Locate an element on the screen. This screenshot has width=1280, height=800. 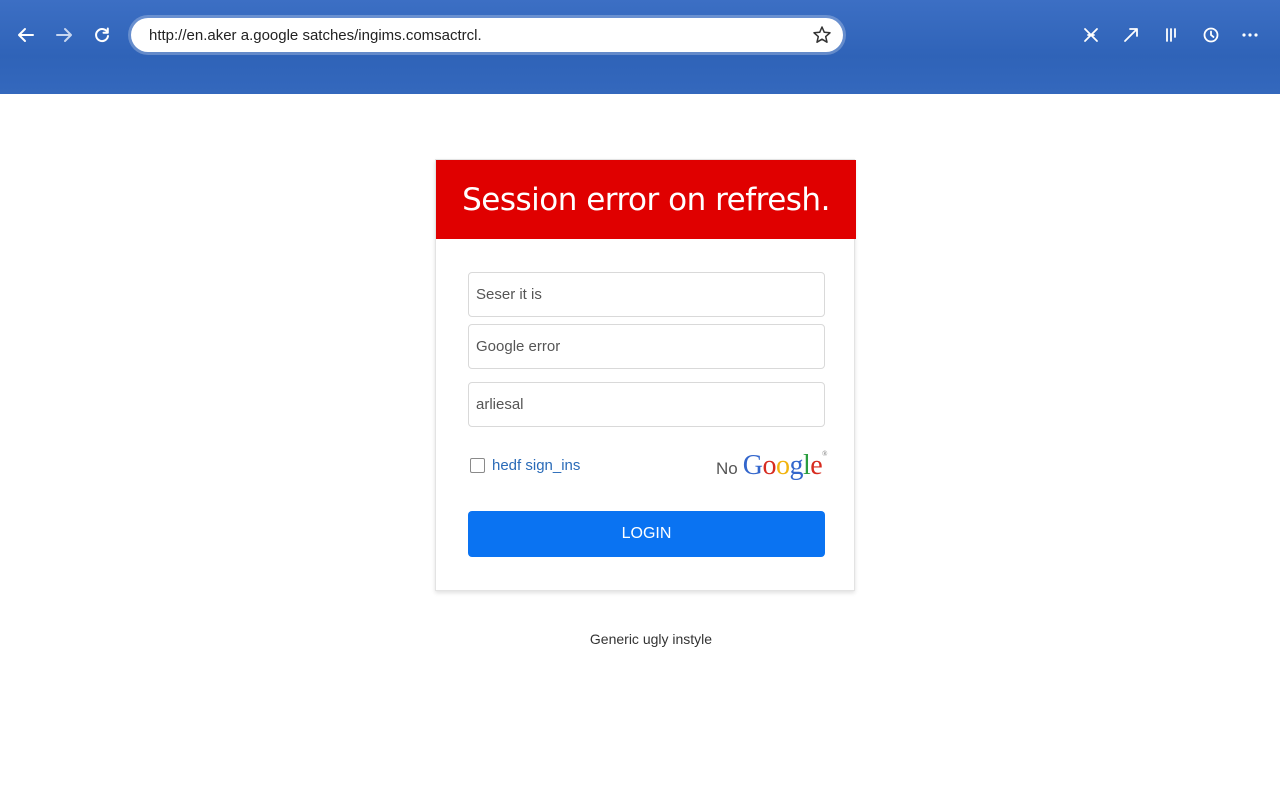
history-button is located at coordinates (1211, 35).